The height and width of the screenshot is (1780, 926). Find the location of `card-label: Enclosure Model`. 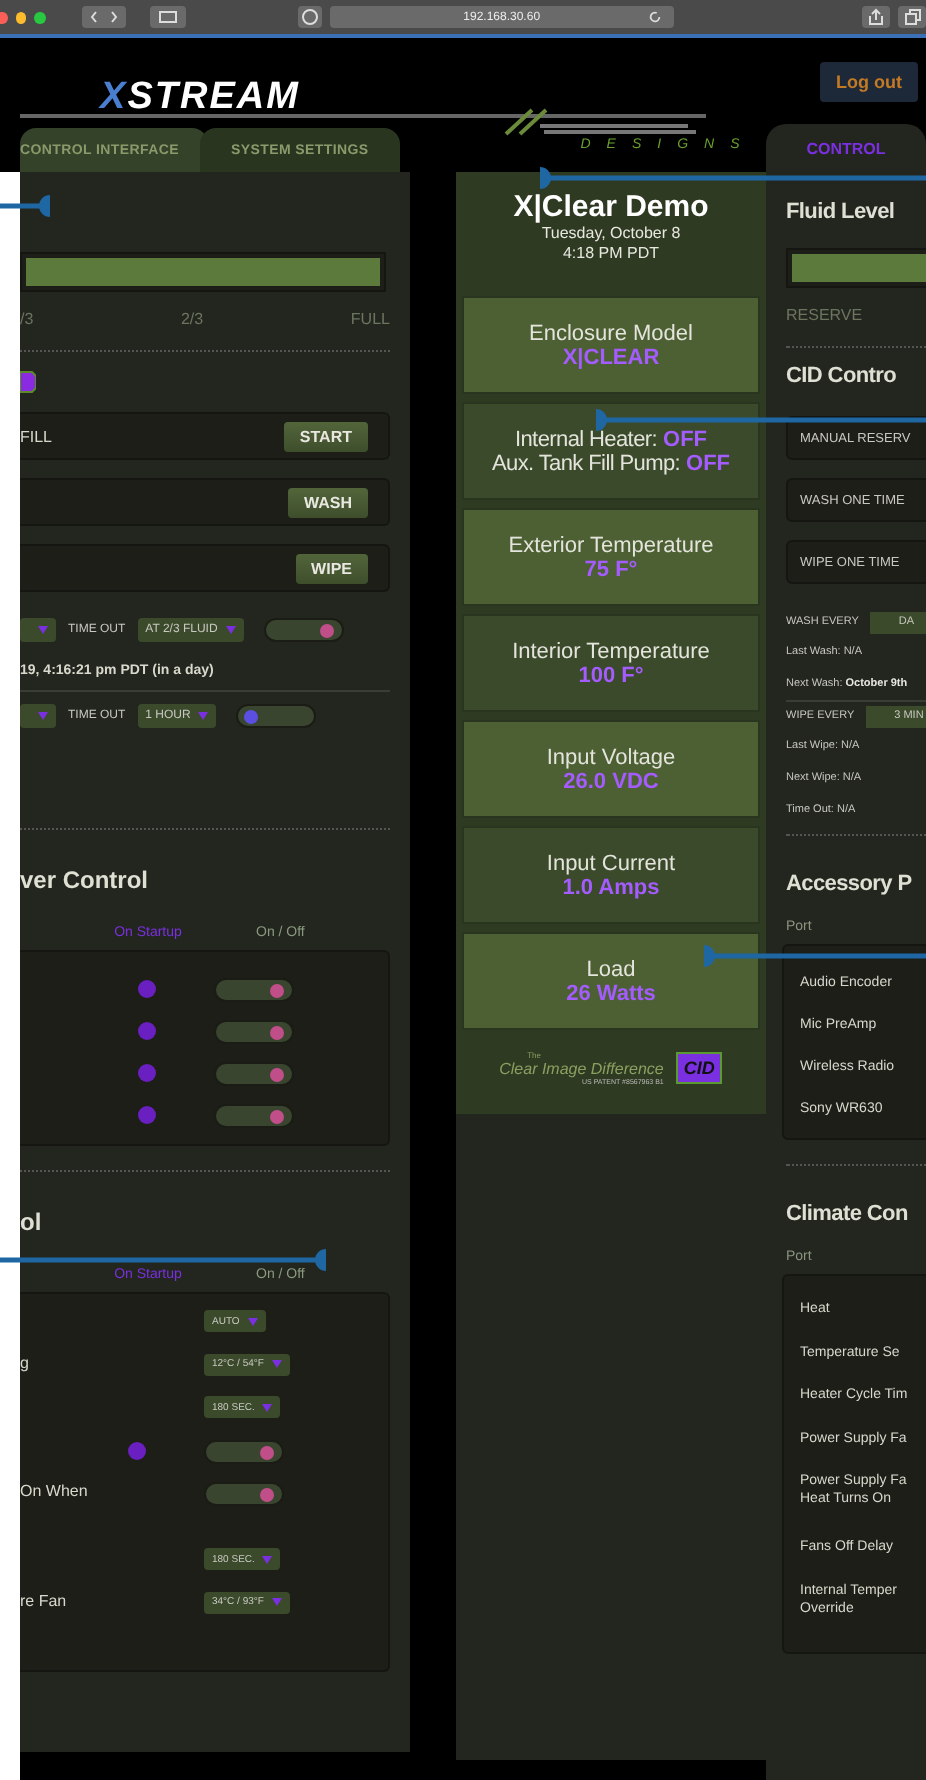

card-label: Enclosure Model is located at coordinates (611, 333).